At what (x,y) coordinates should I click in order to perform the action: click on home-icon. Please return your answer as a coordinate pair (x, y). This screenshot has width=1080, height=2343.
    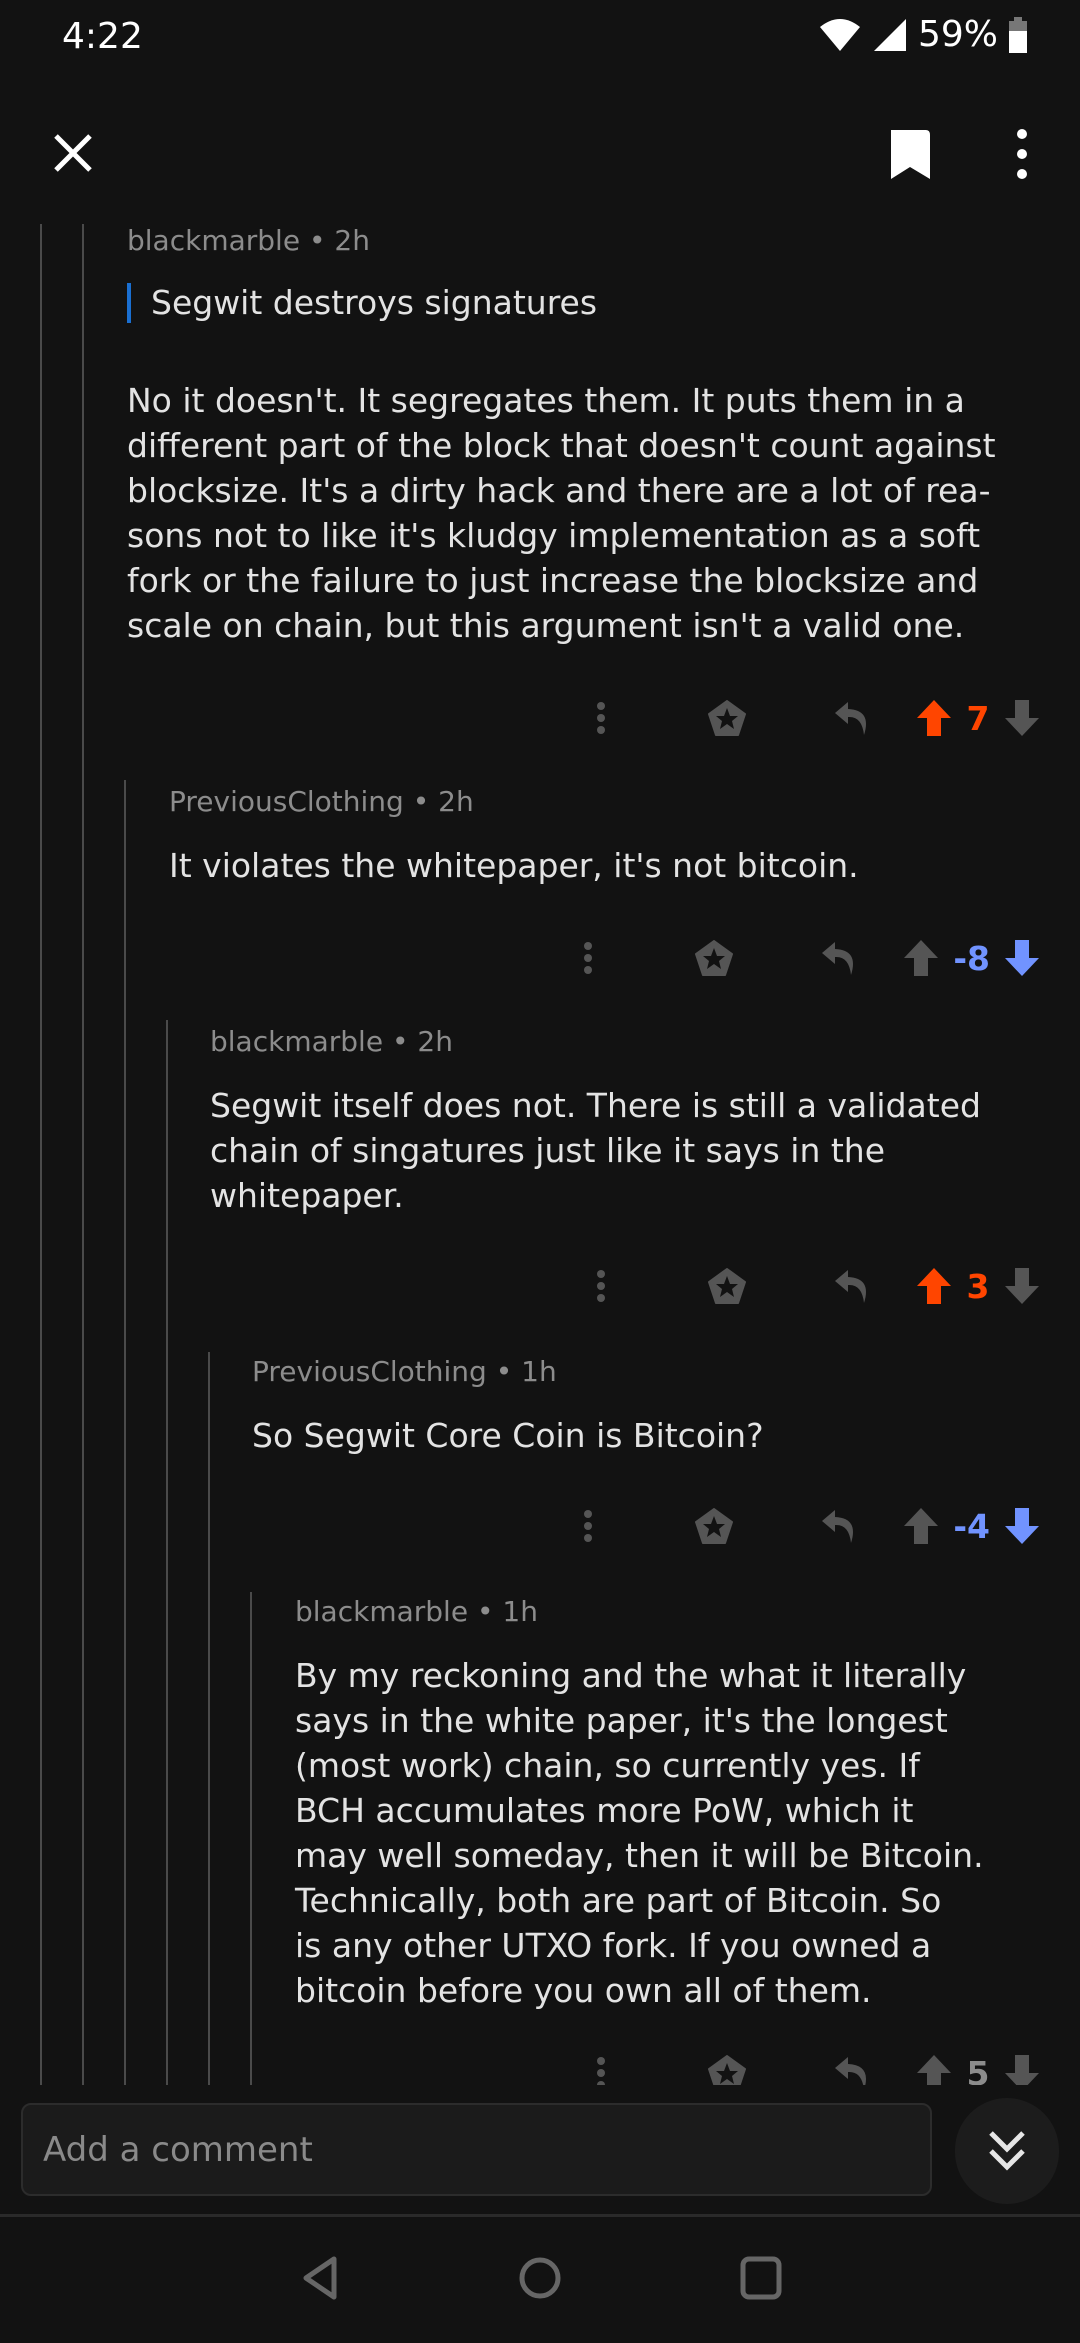
    Looking at the image, I should click on (540, 2278).